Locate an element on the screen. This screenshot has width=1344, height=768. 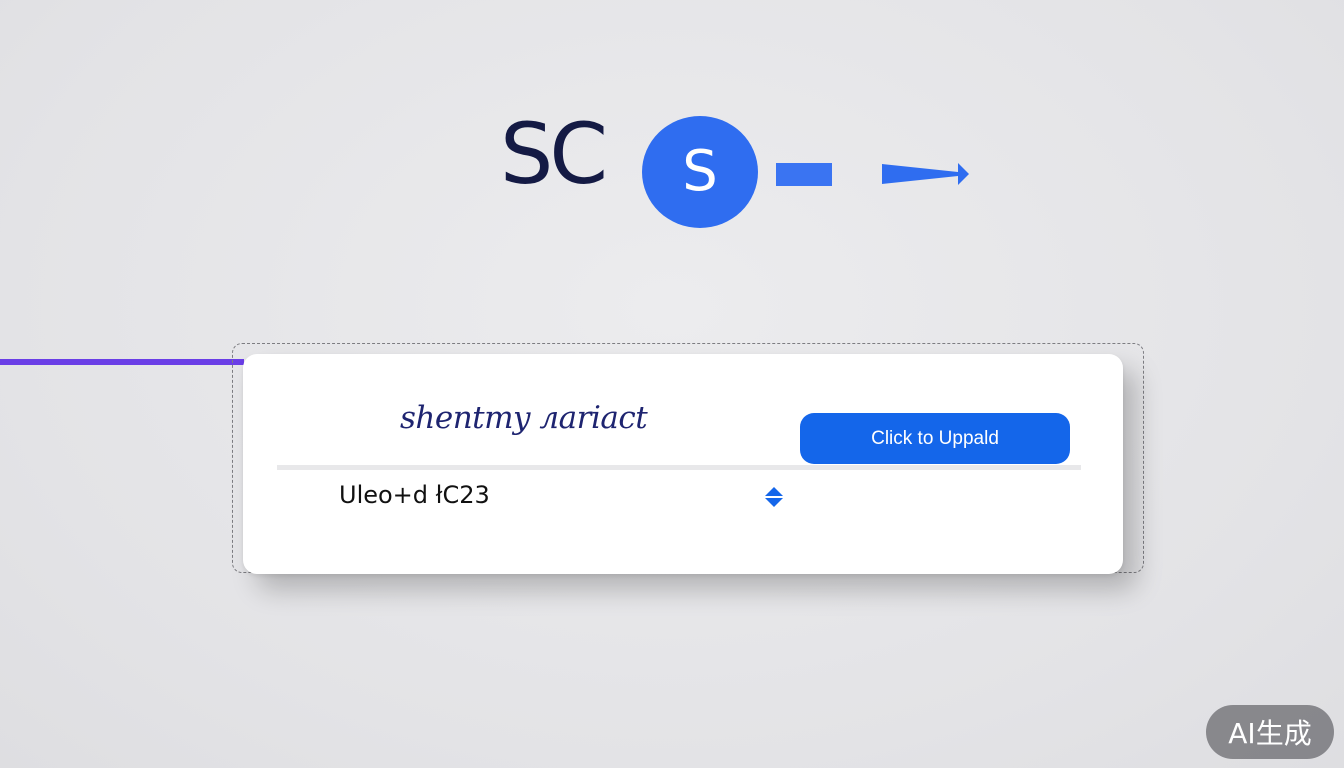
card-divider is located at coordinates (679, 467).